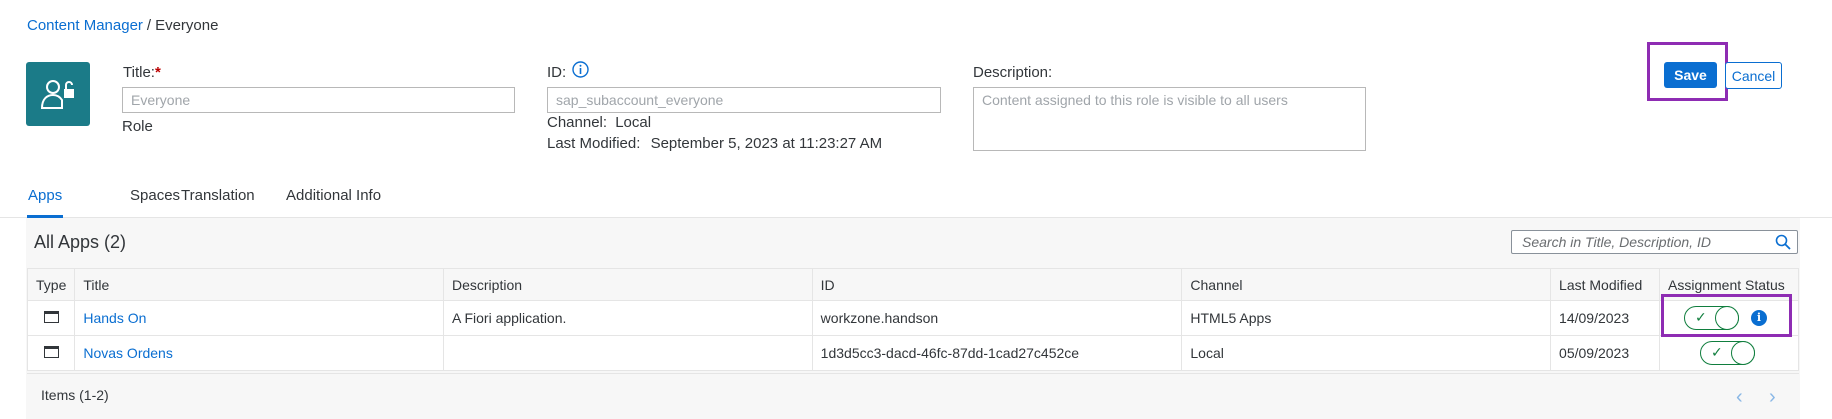 This screenshot has width=1832, height=419. What do you see at coordinates (1772, 397) in the screenshot?
I see `chevron-right-icon: ›` at bounding box center [1772, 397].